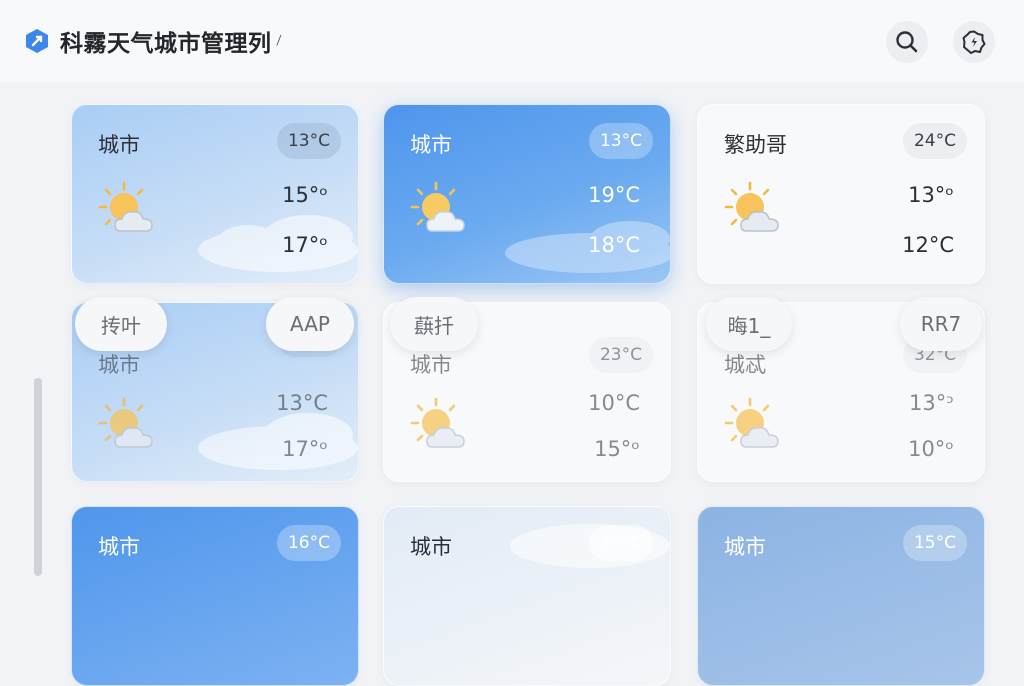 The height and width of the screenshot is (686, 1024). Describe the element at coordinates (310, 324) in the screenshot. I see `quick-action-chip: AAP` at that location.